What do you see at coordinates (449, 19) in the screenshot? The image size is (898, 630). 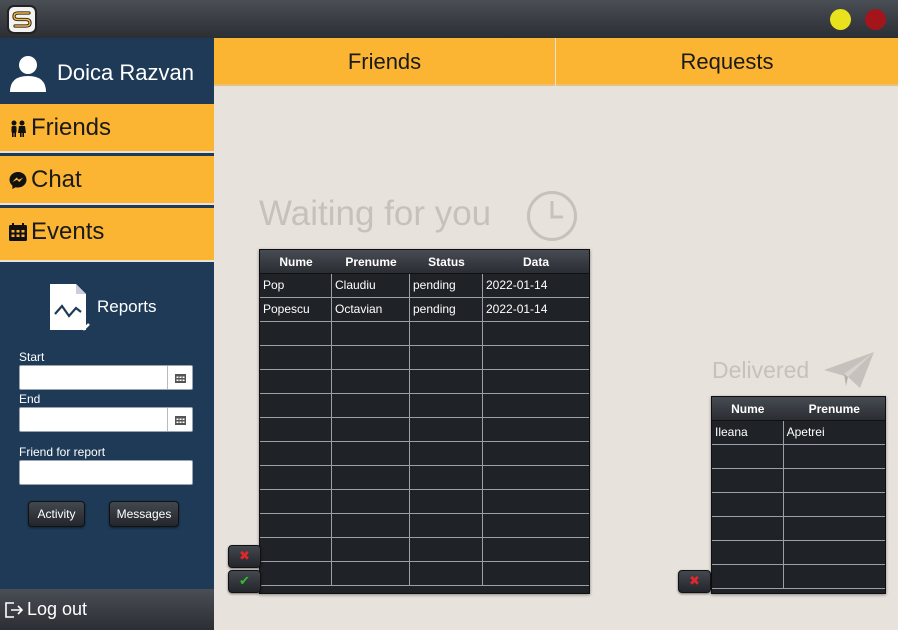 I see `title-bar` at bounding box center [449, 19].